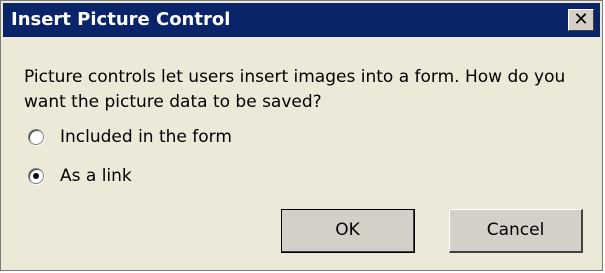 Image resolution: width=605 pixels, height=273 pixels. Describe the element at coordinates (348, 231) in the screenshot. I see `ok-button: OK` at that location.